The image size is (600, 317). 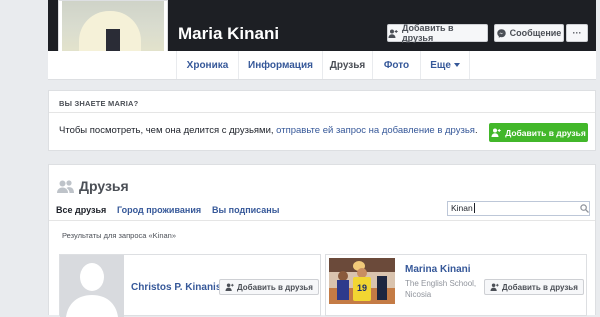 What do you see at coordinates (535, 33) in the screenshot?
I see `message-label: Сообщение` at bounding box center [535, 33].